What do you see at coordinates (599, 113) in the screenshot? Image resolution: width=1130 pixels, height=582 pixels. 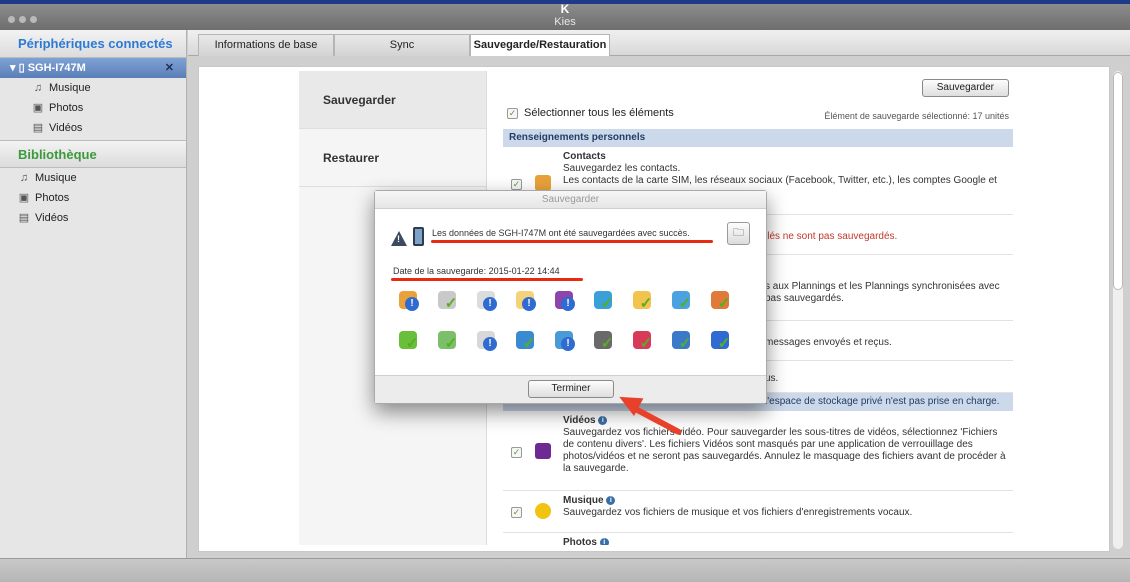 I see `select-all-label: Sélectionner tous les éléments` at bounding box center [599, 113].